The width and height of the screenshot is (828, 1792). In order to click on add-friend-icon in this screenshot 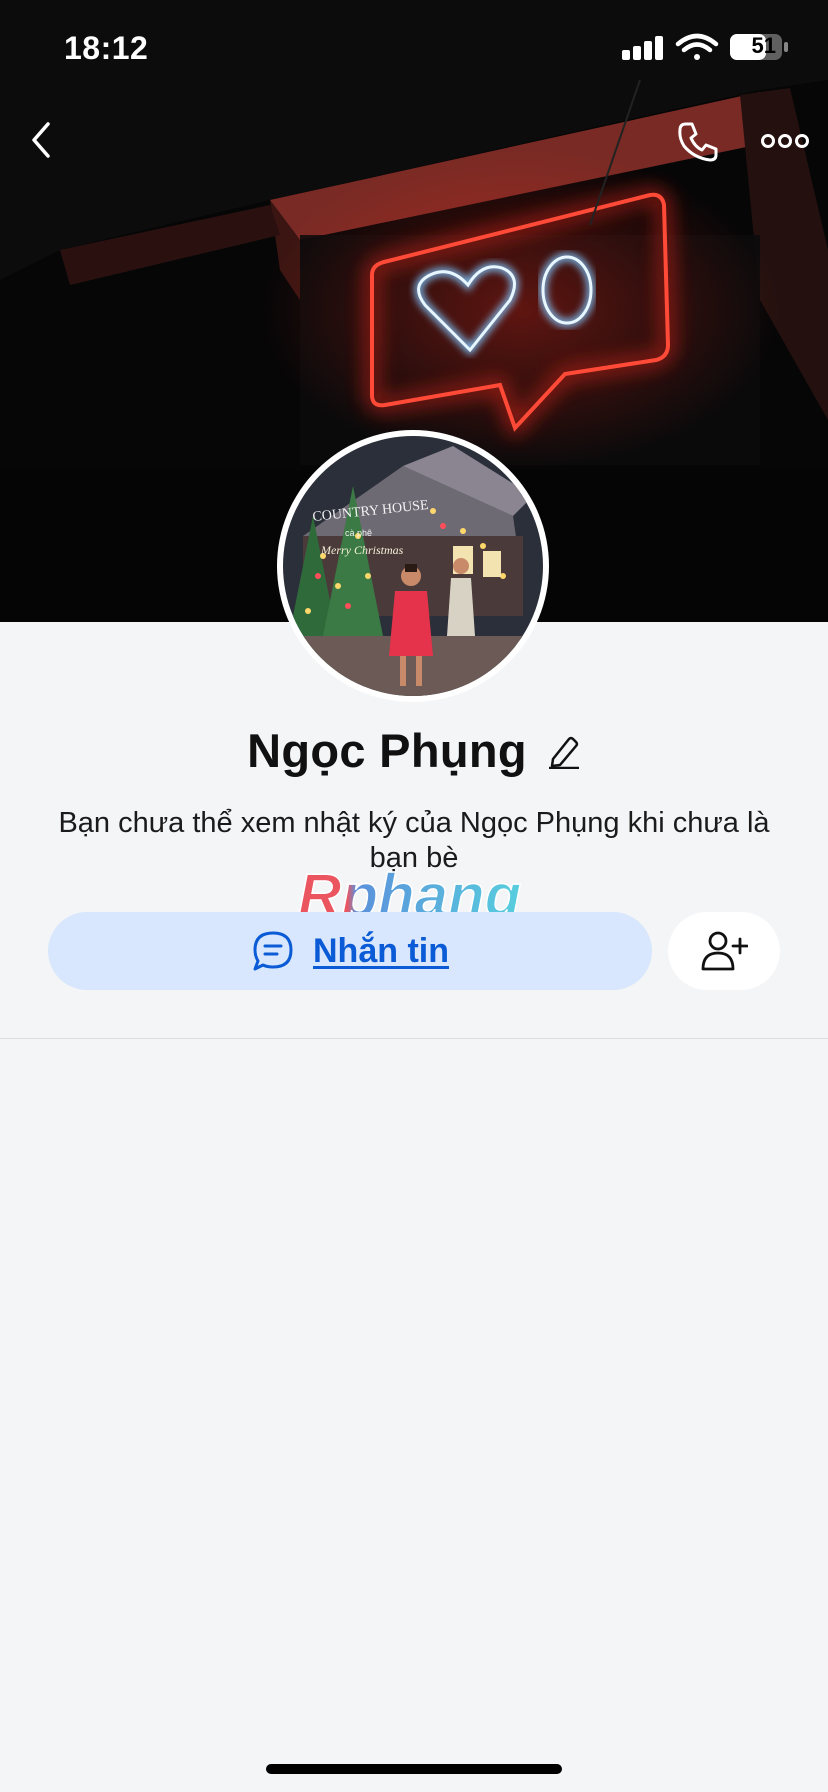, I will do `click(724, 951)`.